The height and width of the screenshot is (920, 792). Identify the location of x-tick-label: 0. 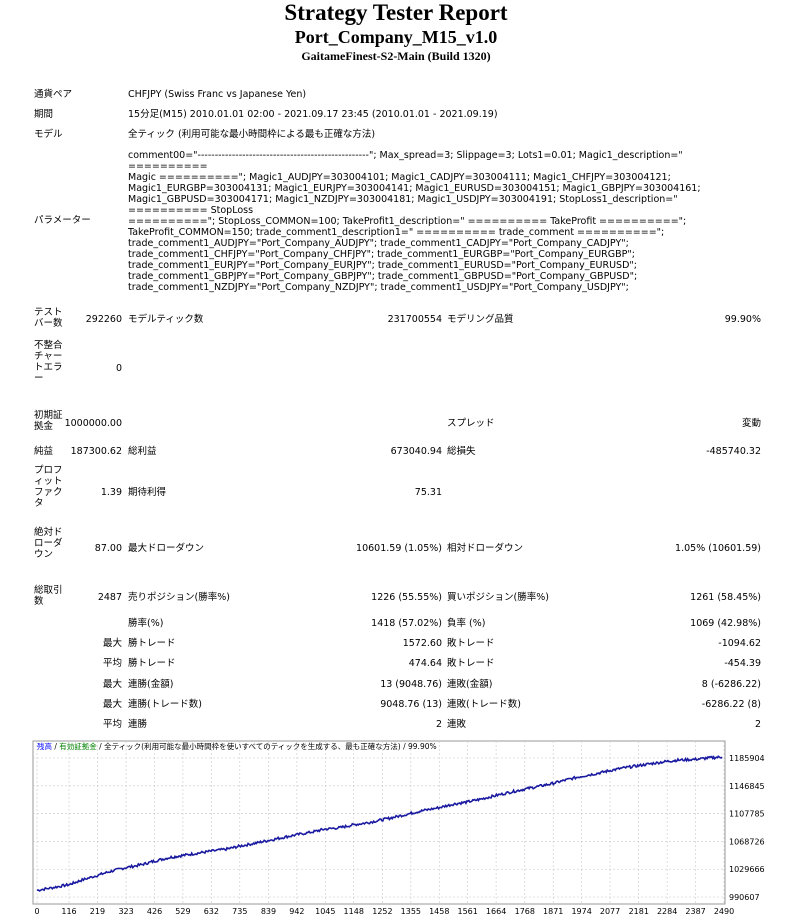
(36, 911).